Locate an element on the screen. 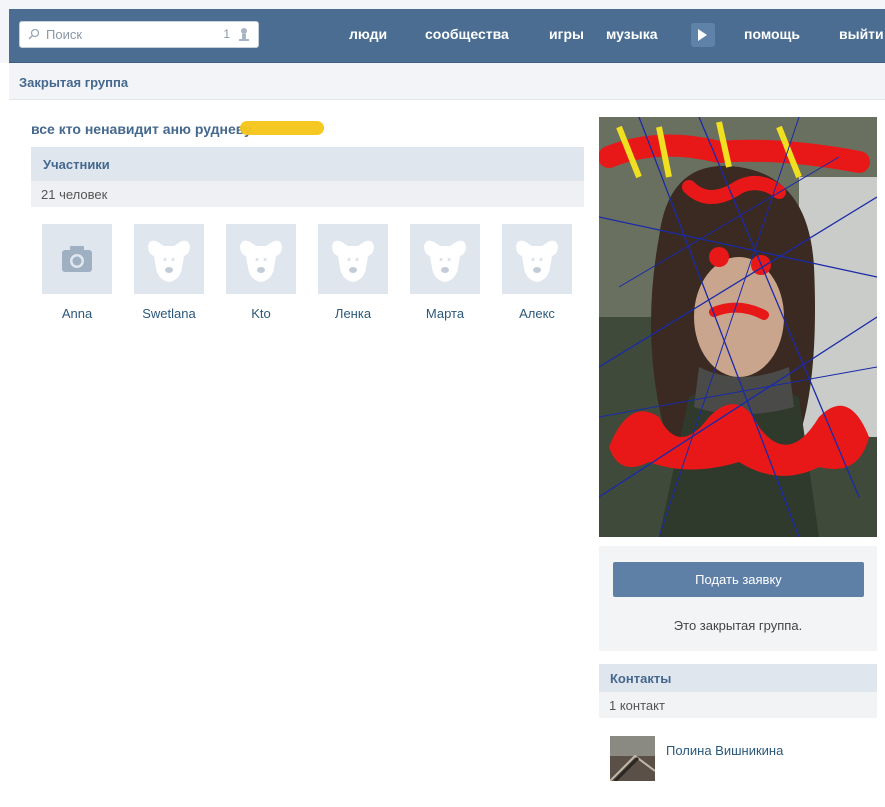 Image resolution: width=885 pixels, height=807 pixels. apply-box: Подать заявку Это закрытая группа. is located at coordinates (738, 598).